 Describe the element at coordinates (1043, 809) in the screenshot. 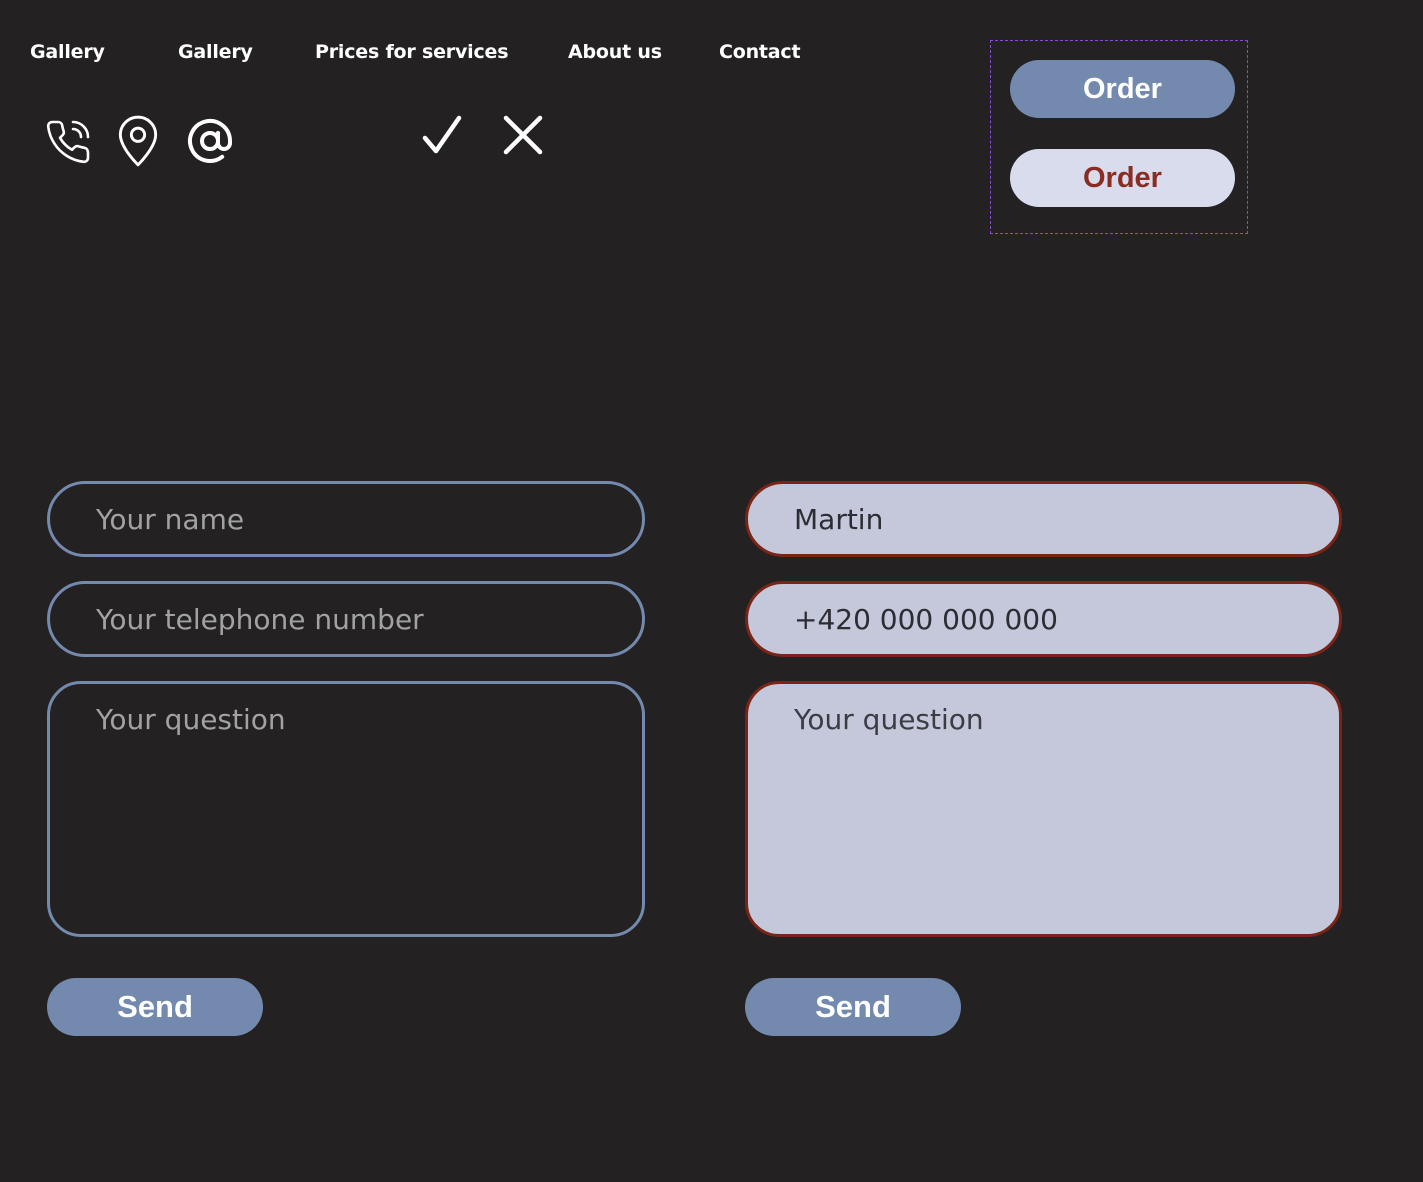

I see `question-textarea-filled` at that location.